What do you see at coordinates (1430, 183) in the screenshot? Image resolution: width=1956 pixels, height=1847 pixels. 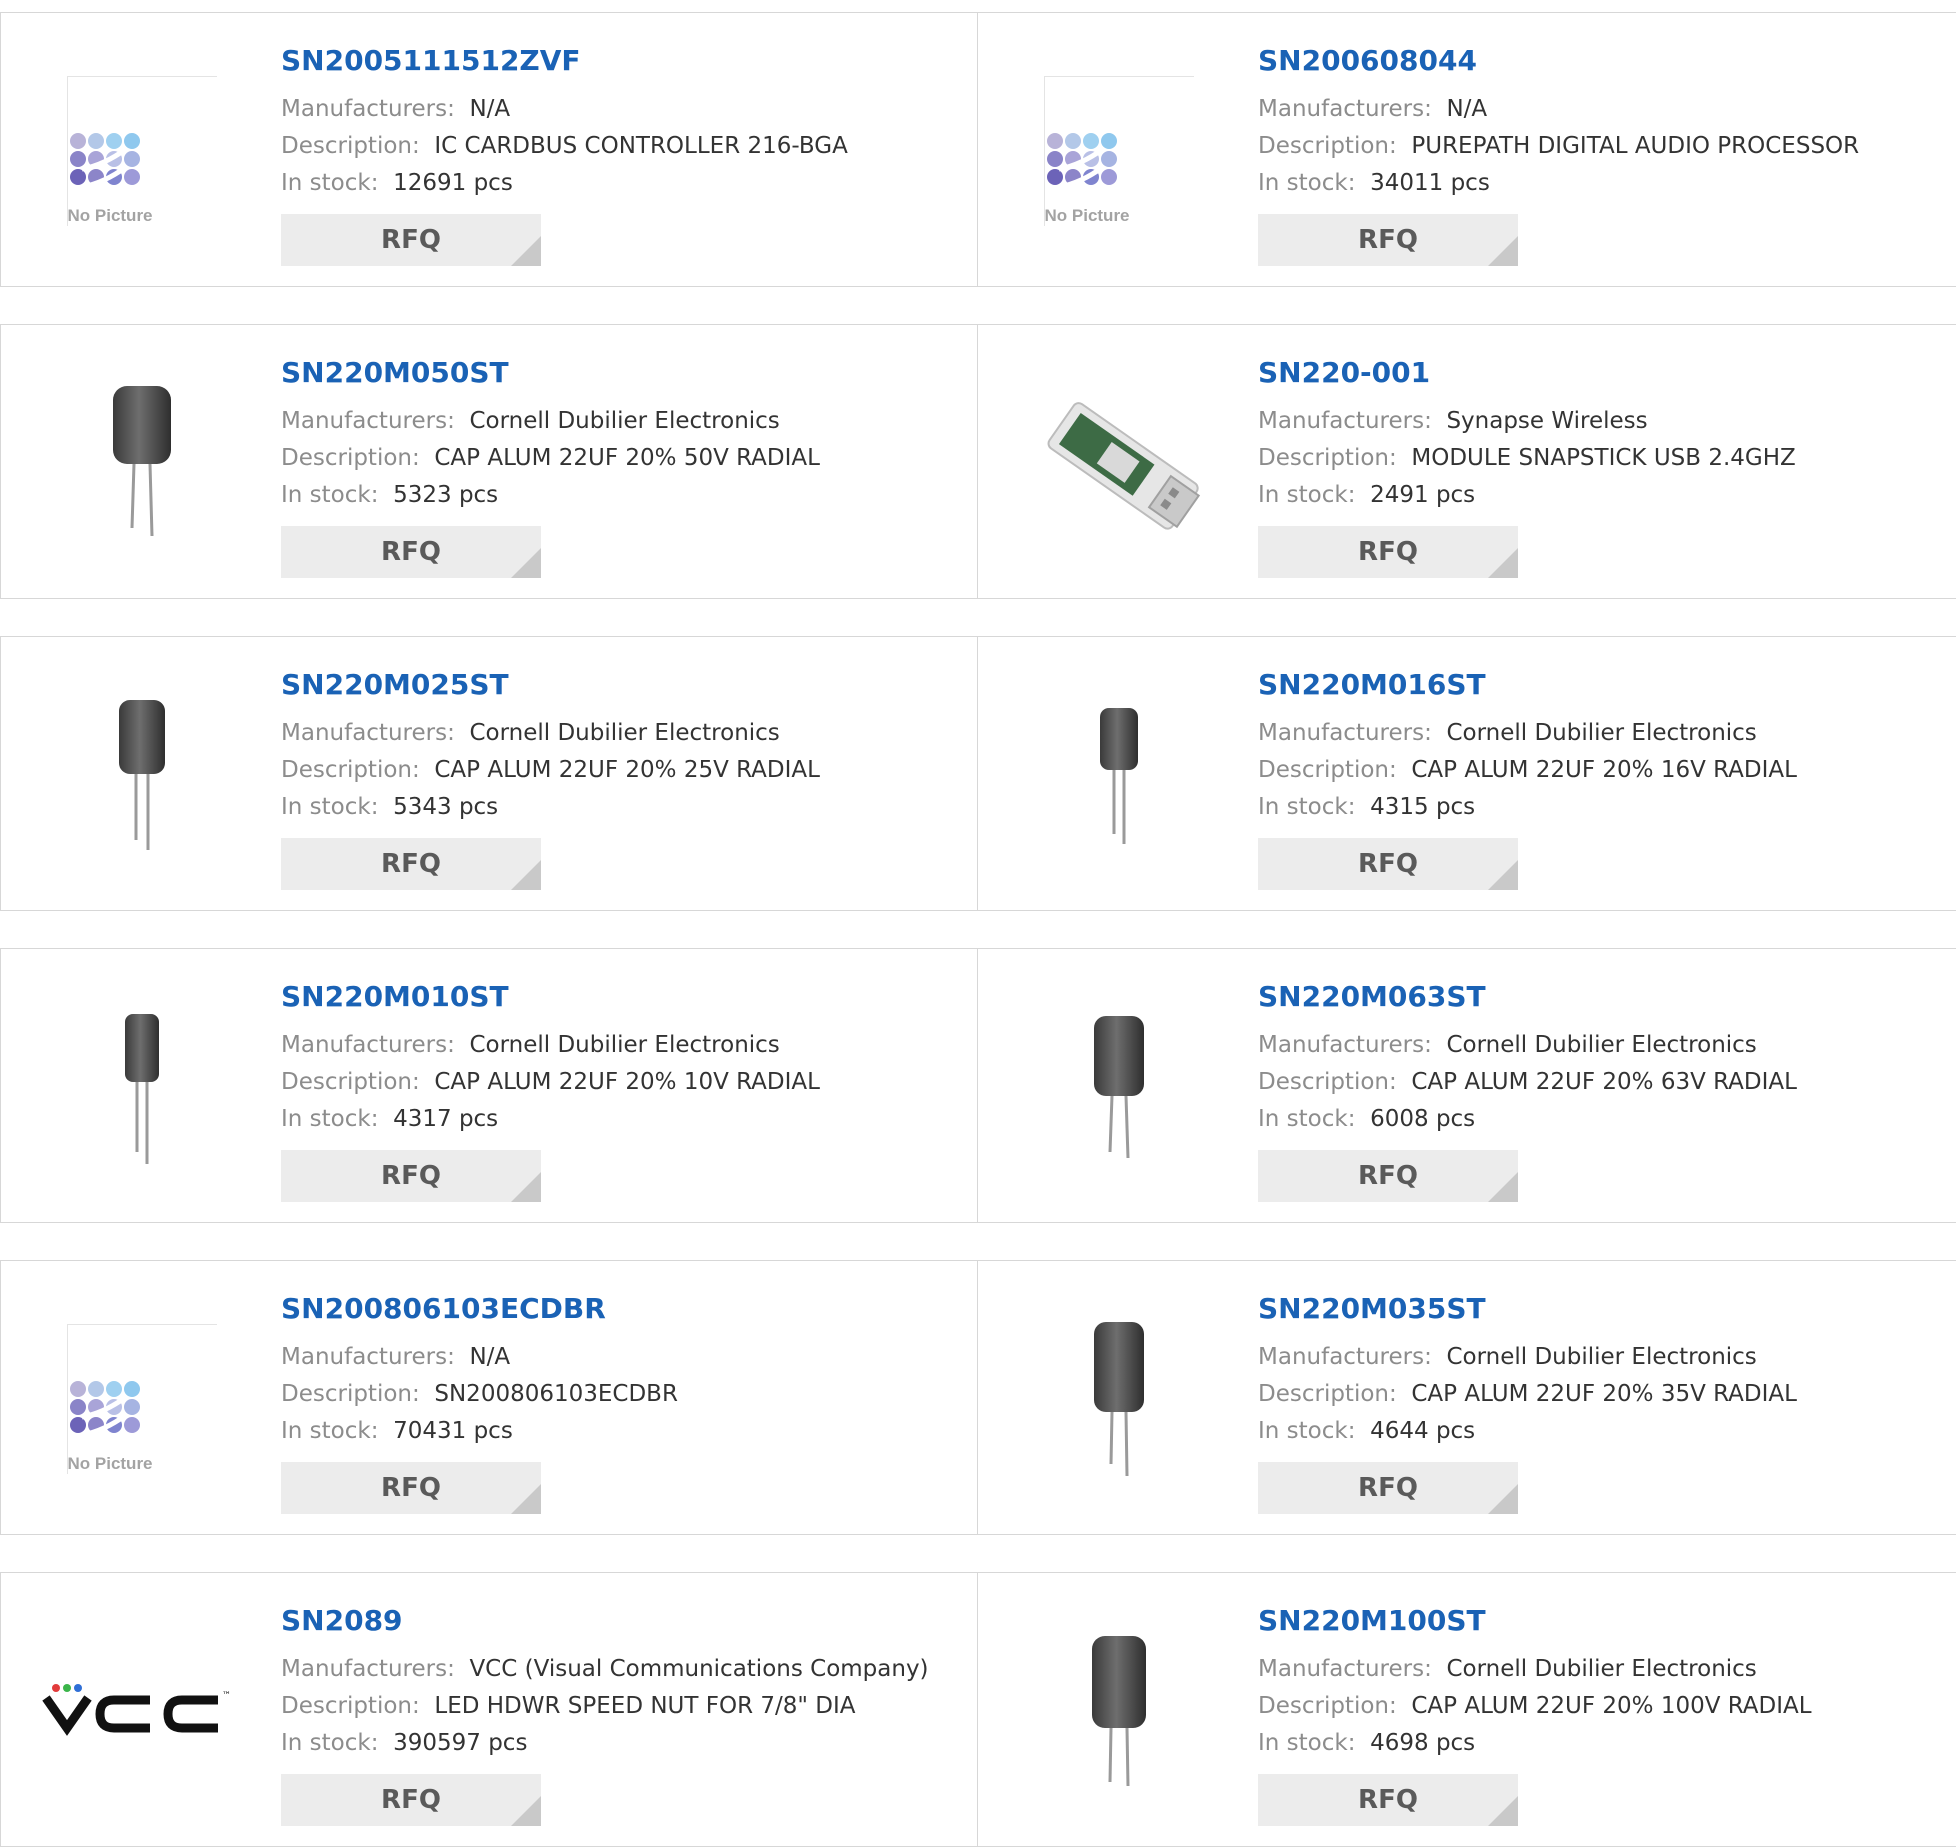 I see `stock-value: 34011 pcs` at bounding box center [1430, 183].